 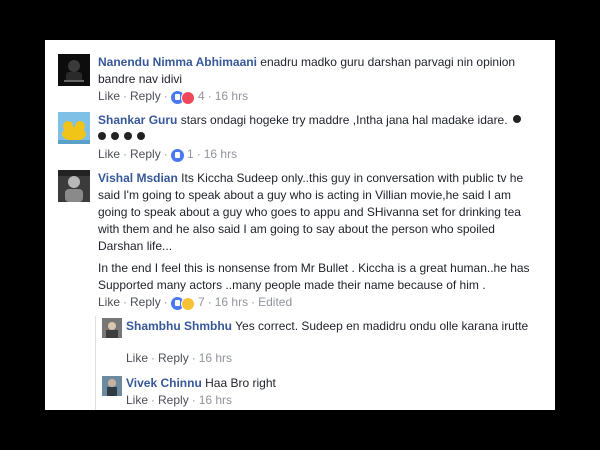 What do you see at coordinates (187, 304) in the screenshot?
I see `haha-icon` at bounding box center [187, 304].